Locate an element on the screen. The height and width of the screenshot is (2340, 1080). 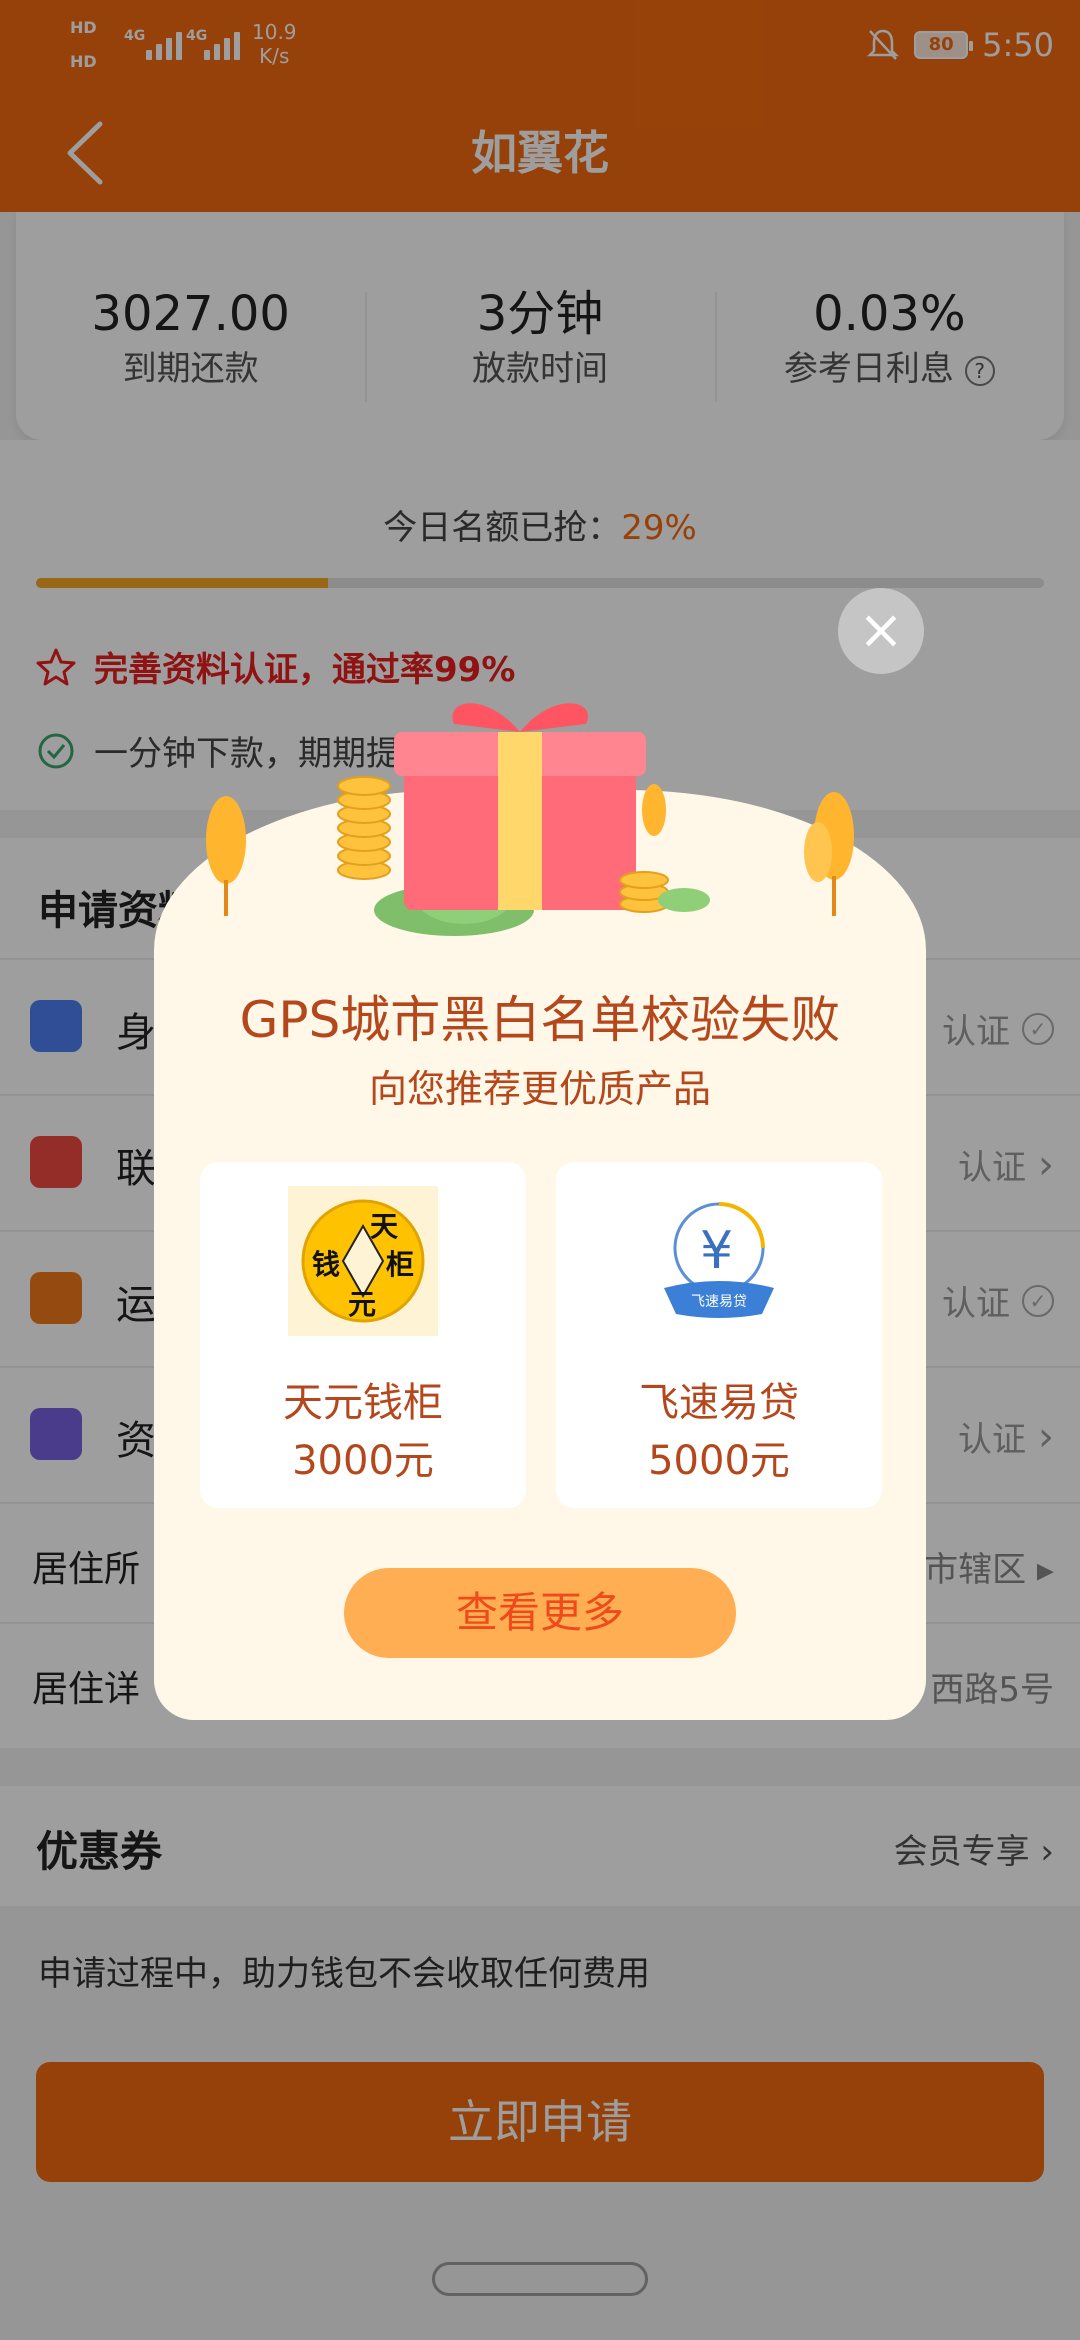
gift-illustration is located at coordinates (530, 819).